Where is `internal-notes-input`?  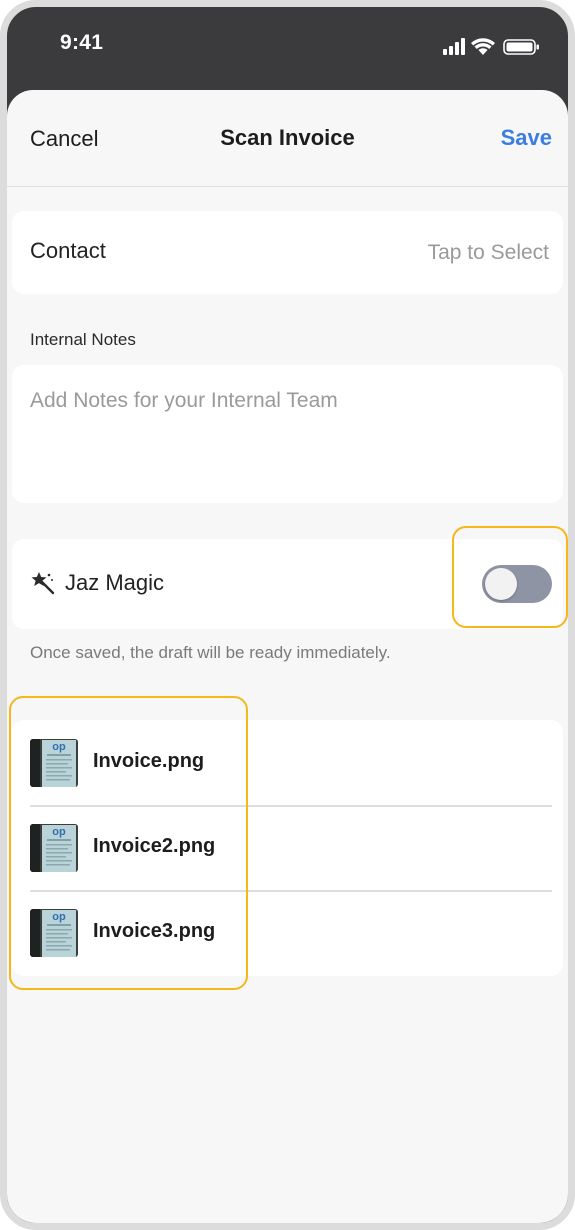 internal-notes-input is located at coordinates (287, 434).